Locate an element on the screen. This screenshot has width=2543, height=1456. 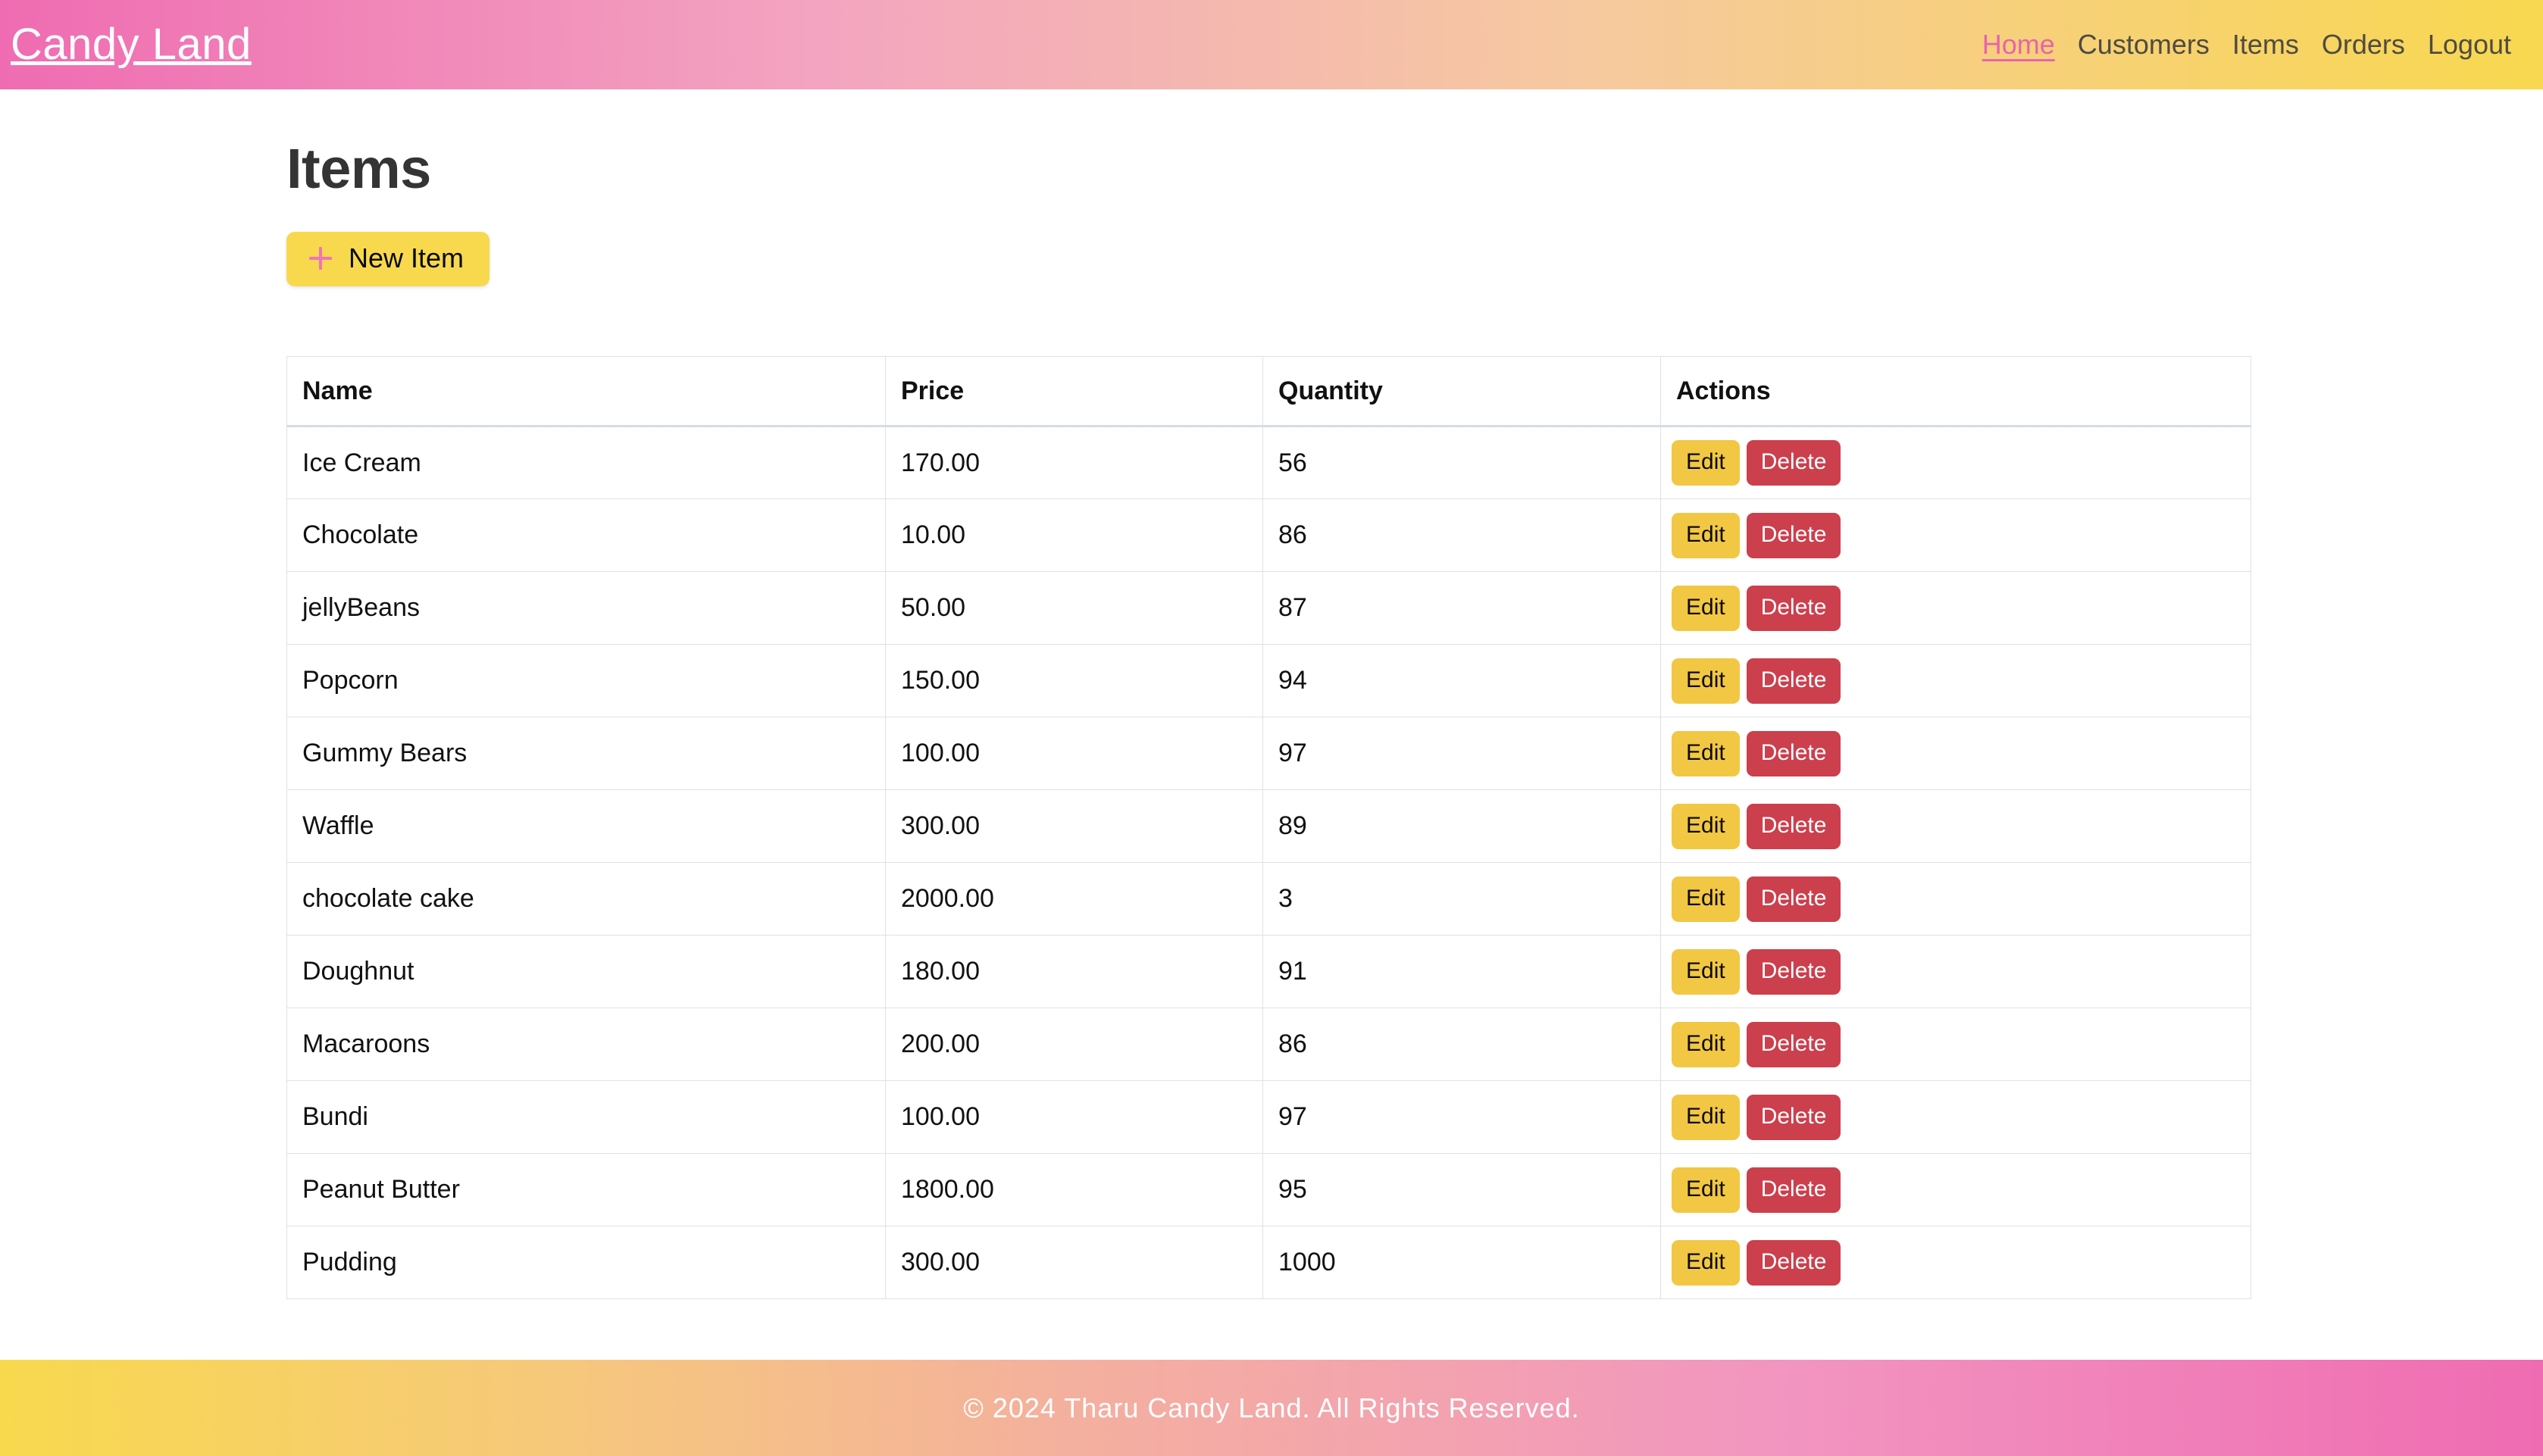
new-item-button: New Item is located at coordinates (388, 259).